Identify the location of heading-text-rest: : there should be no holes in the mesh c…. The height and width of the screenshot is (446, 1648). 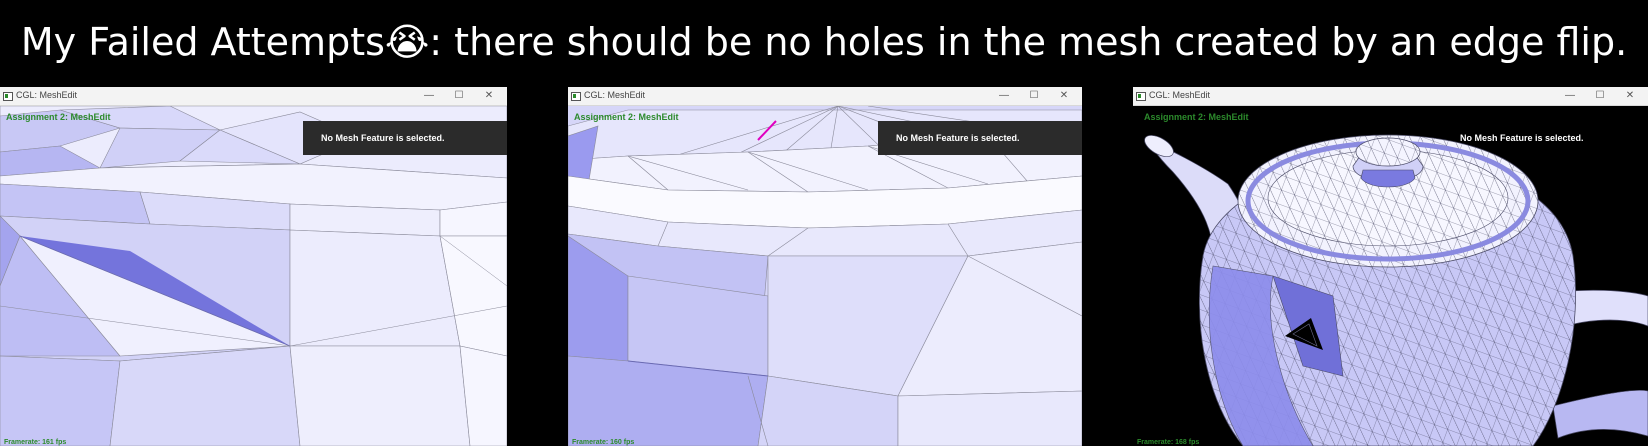
(1028, 42).